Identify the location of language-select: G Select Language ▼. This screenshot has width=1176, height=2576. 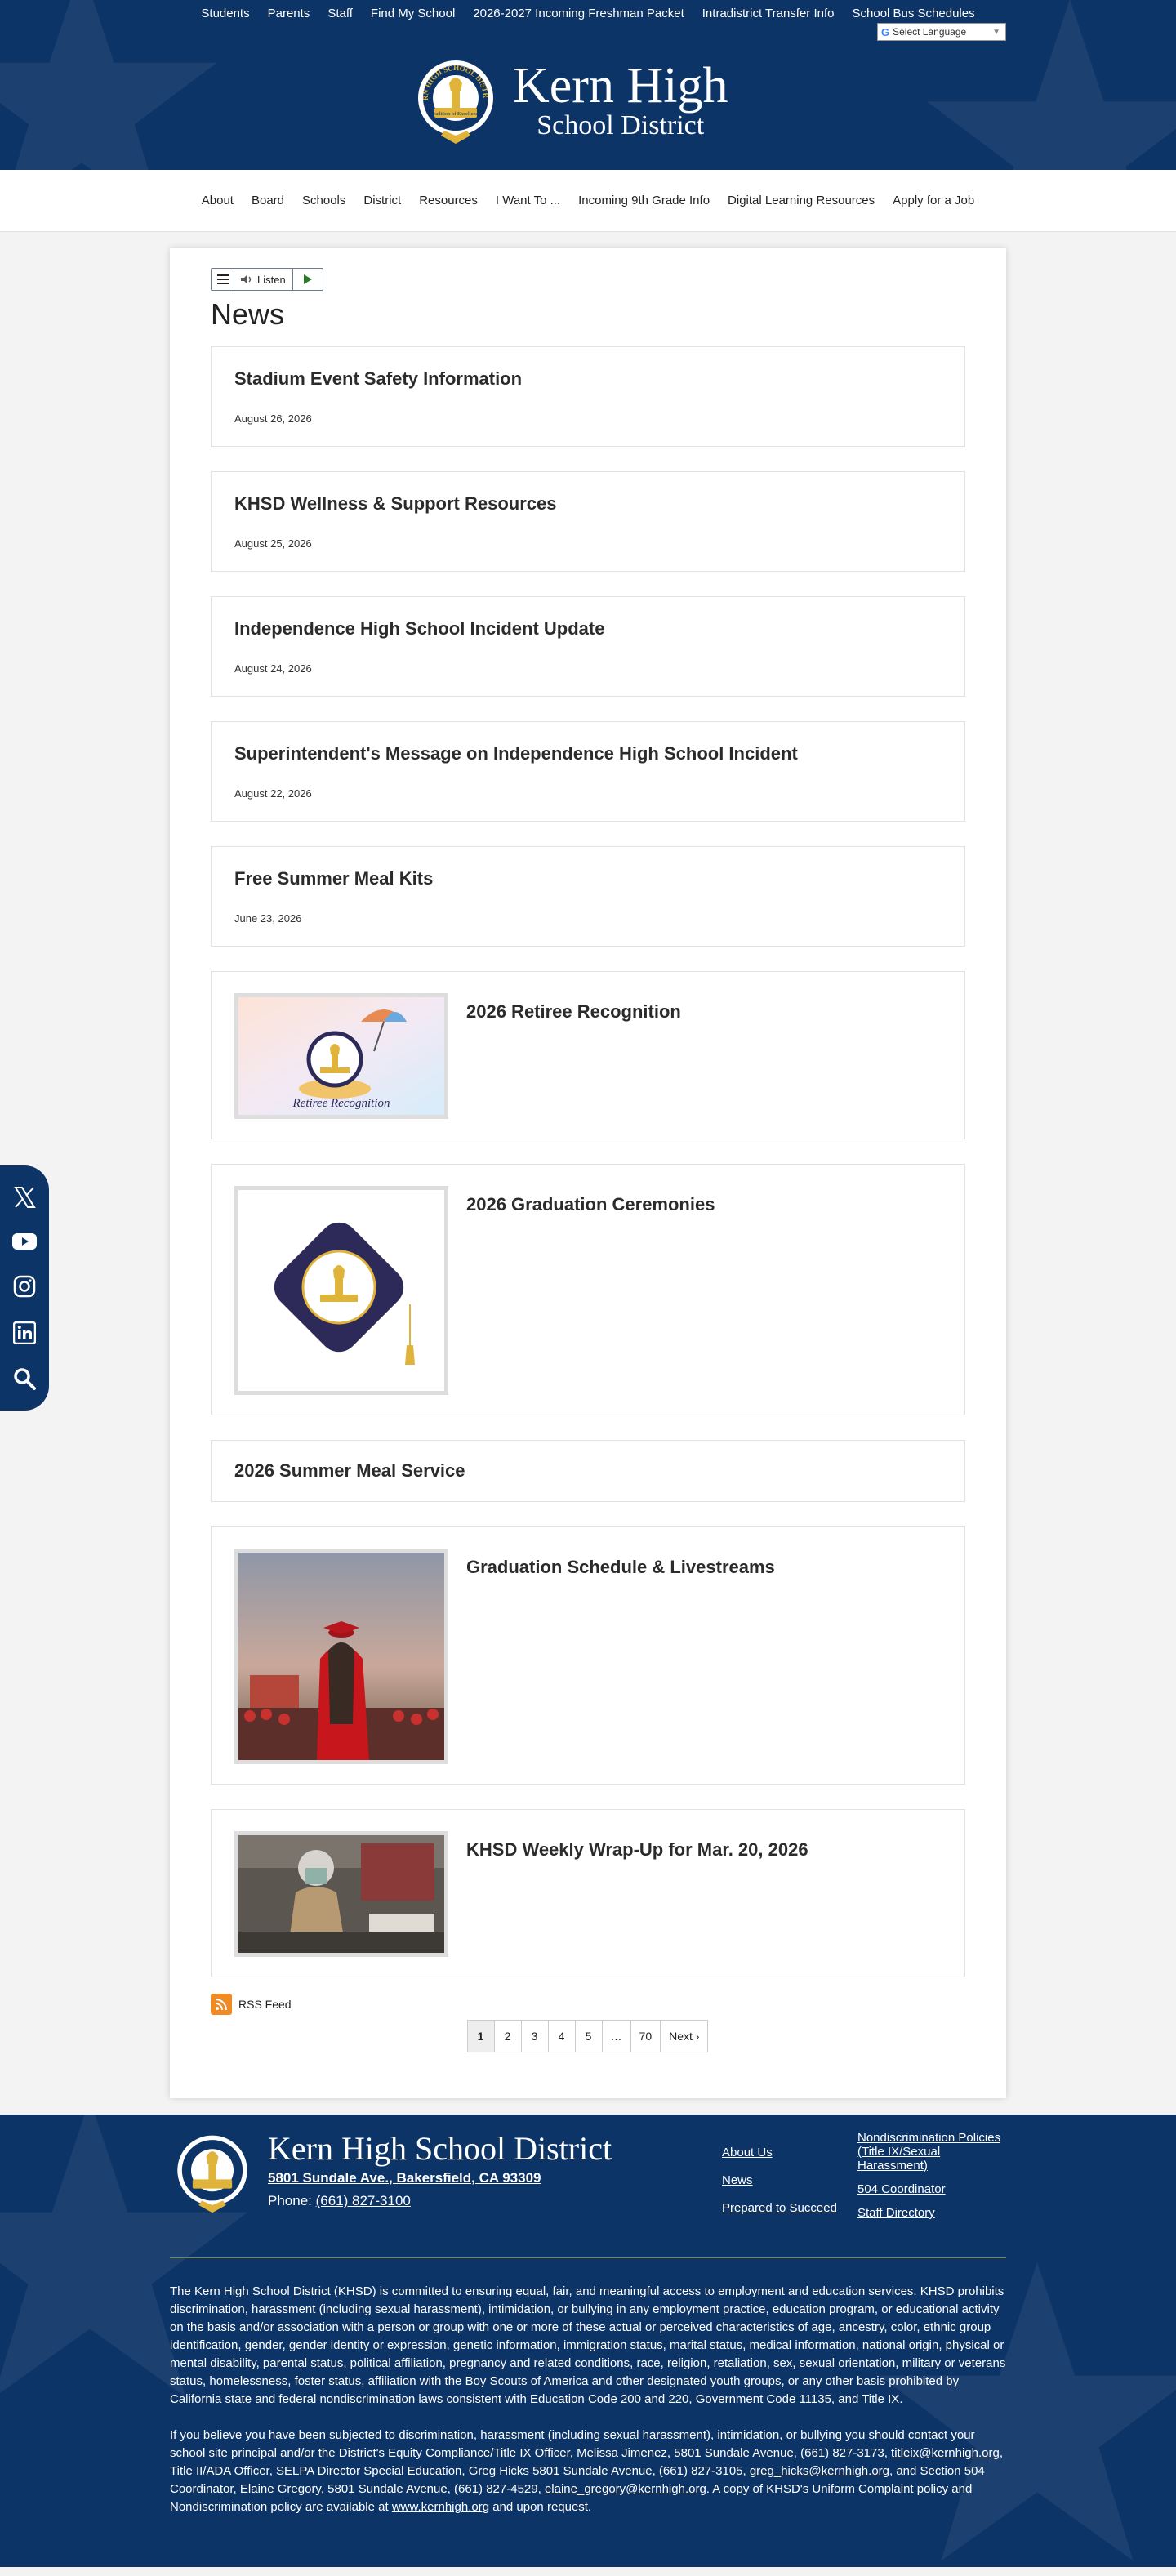
(941, 32).